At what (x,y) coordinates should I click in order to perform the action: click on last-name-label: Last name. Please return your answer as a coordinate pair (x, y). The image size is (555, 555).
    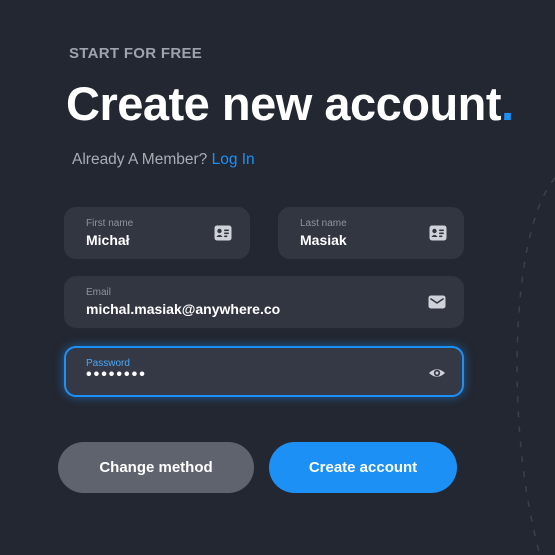
    Looking at the image, I should click on (323, 223).